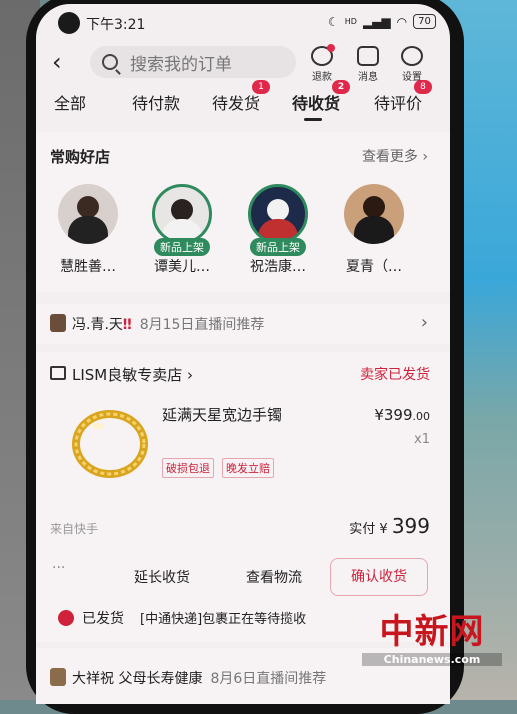 The image size is (517, 714). Describe the element at coordinates (223, 619) in the screenshot. I see `shipping-text: [中通快递]包裹正在等待揽收` at that location.